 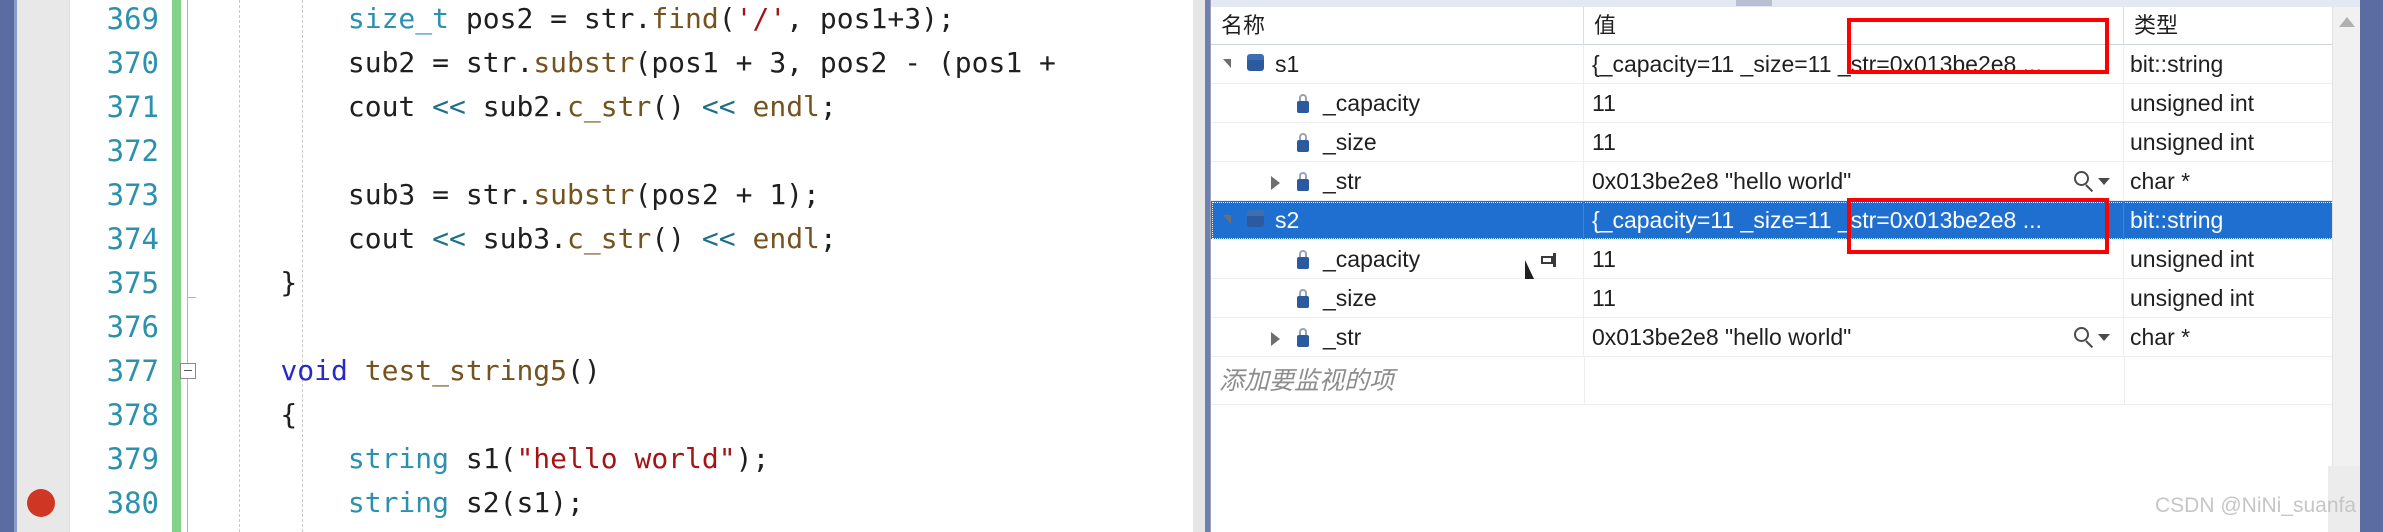 I want to click on watch-vertical-scrollbar, so click(x=2346, y=269).